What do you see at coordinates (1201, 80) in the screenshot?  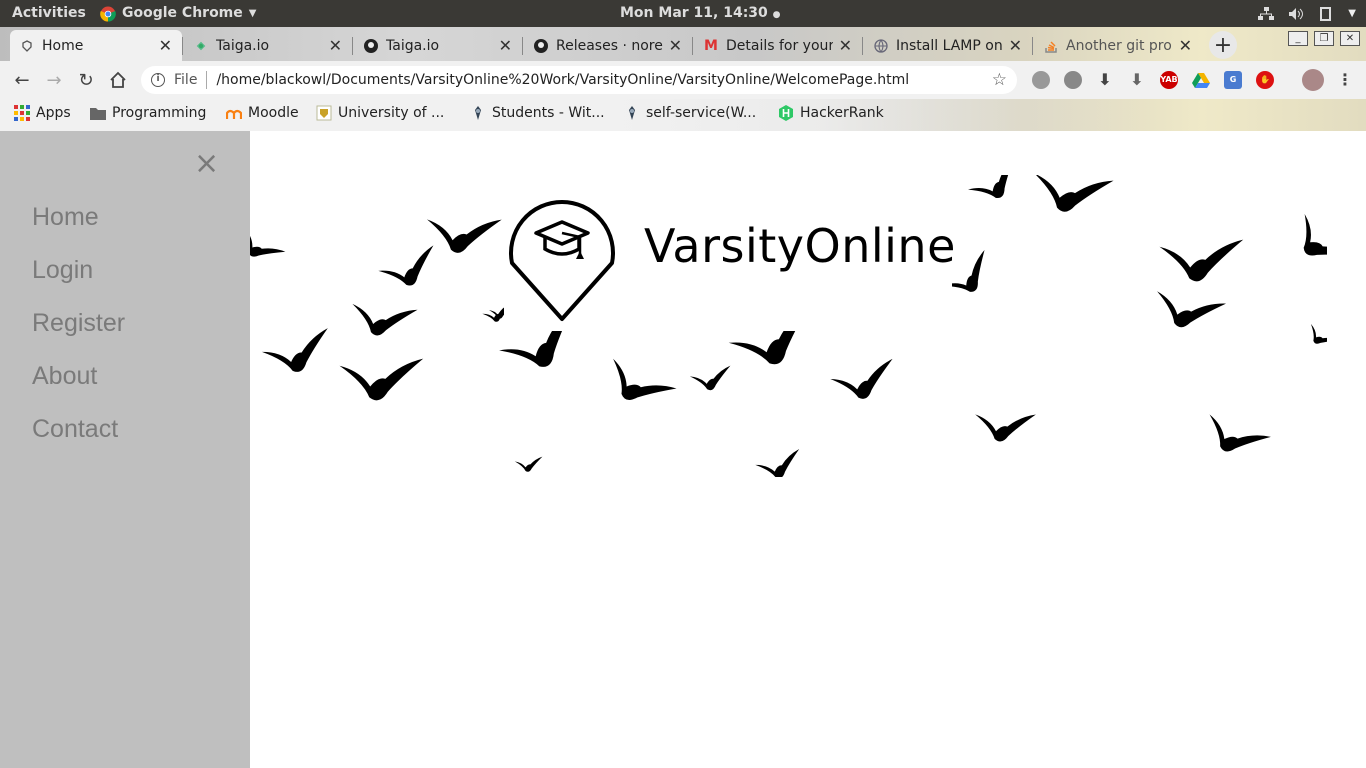 I see `drive-icon` at bounding box center [1201, 80].